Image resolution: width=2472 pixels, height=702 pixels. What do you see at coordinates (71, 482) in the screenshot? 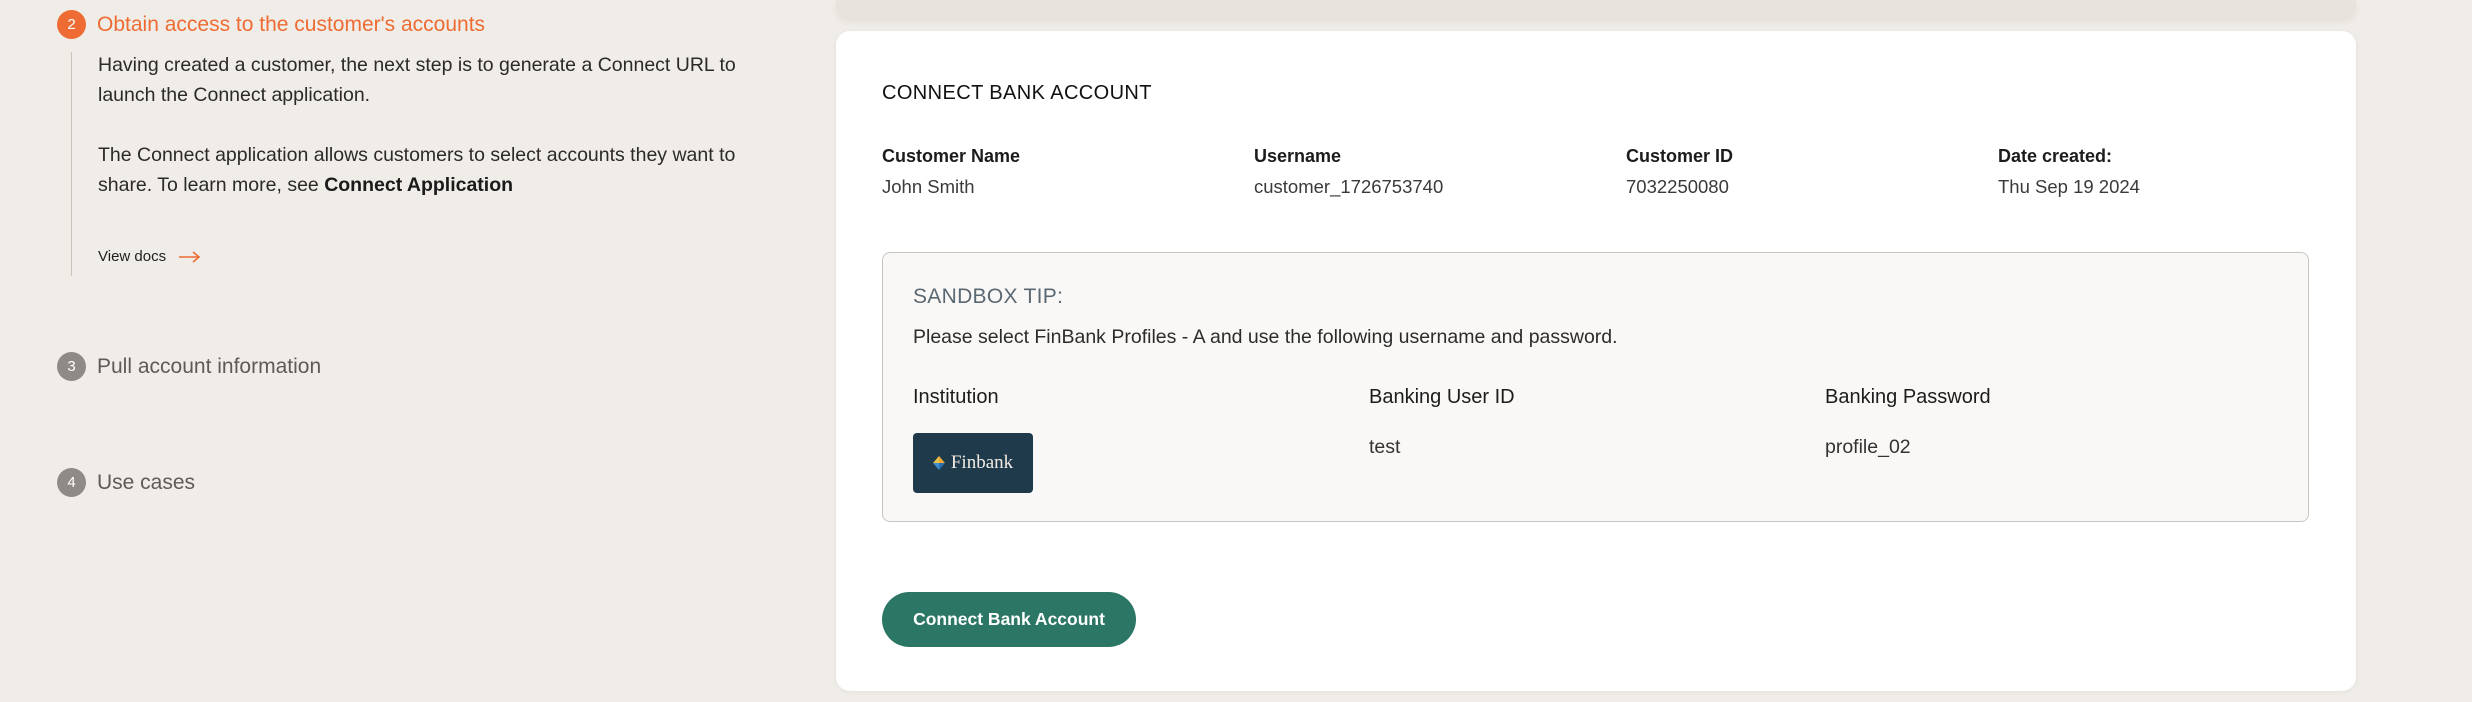
I see `step-4-number: 4` at bounding box center [71, 482].